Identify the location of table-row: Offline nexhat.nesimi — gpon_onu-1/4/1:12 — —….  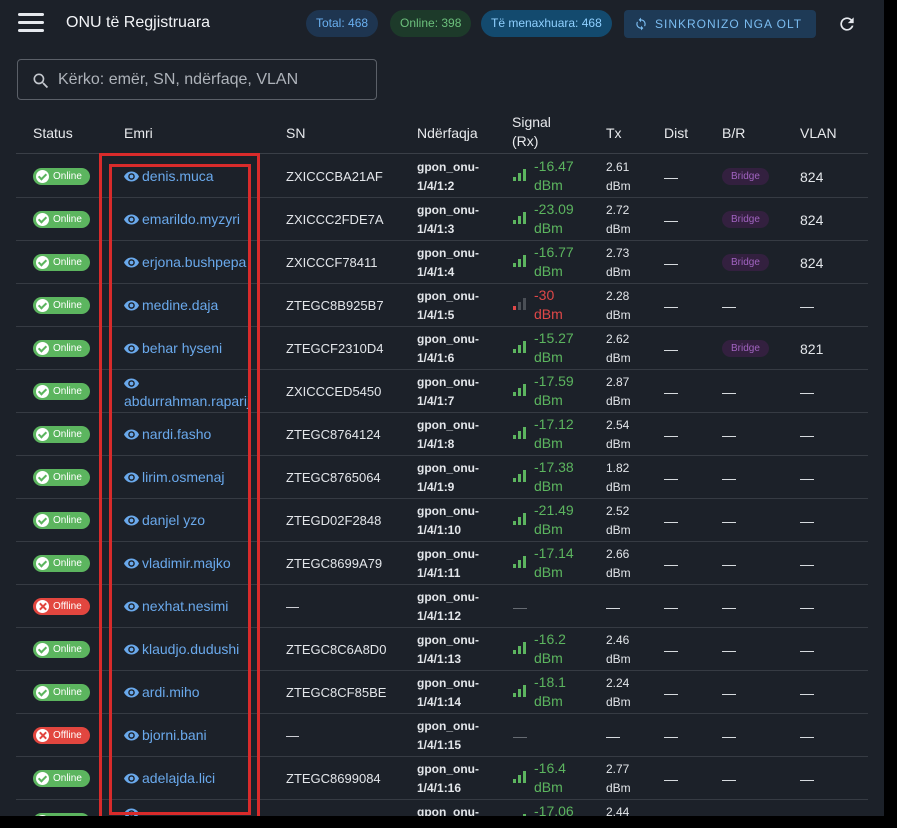
(442, 606).